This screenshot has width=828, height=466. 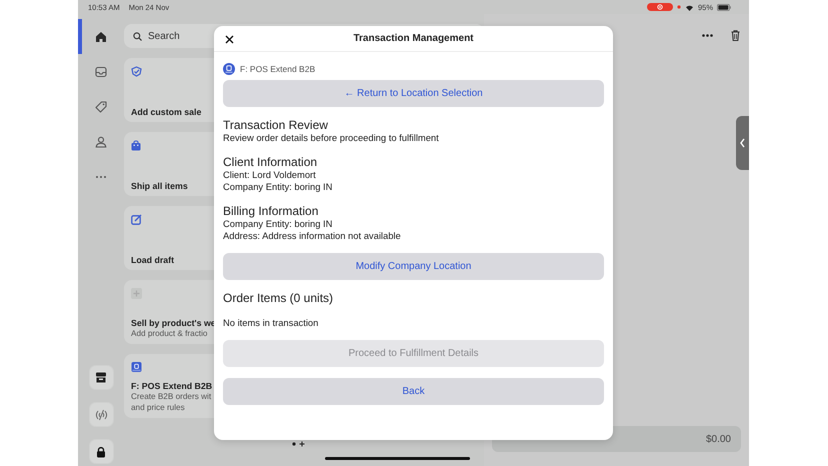 I want to click on section-heading: Transaction Review, so click(x=276, y=125).